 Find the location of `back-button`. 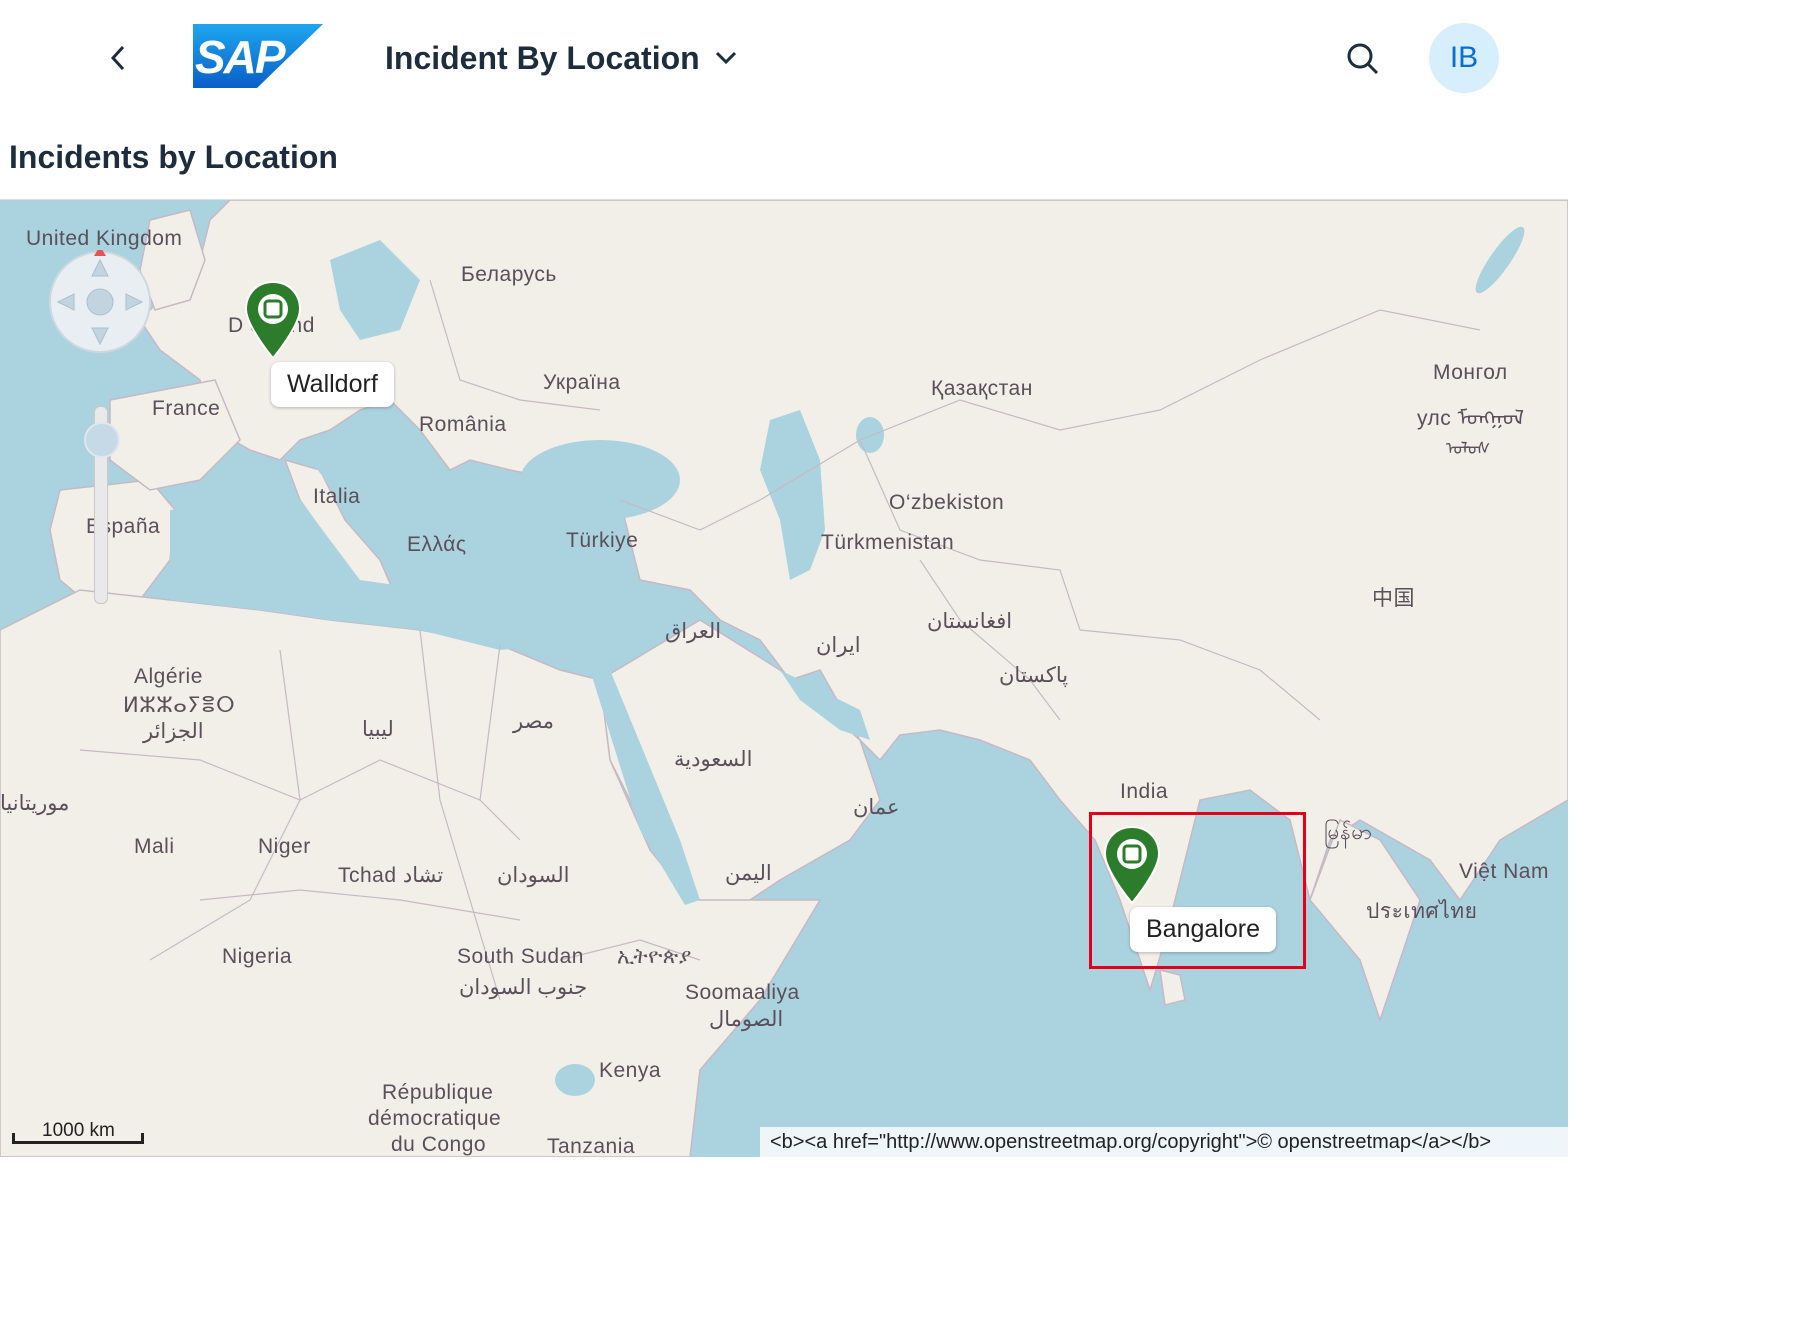

back-button is located at coordinates (118, 58).